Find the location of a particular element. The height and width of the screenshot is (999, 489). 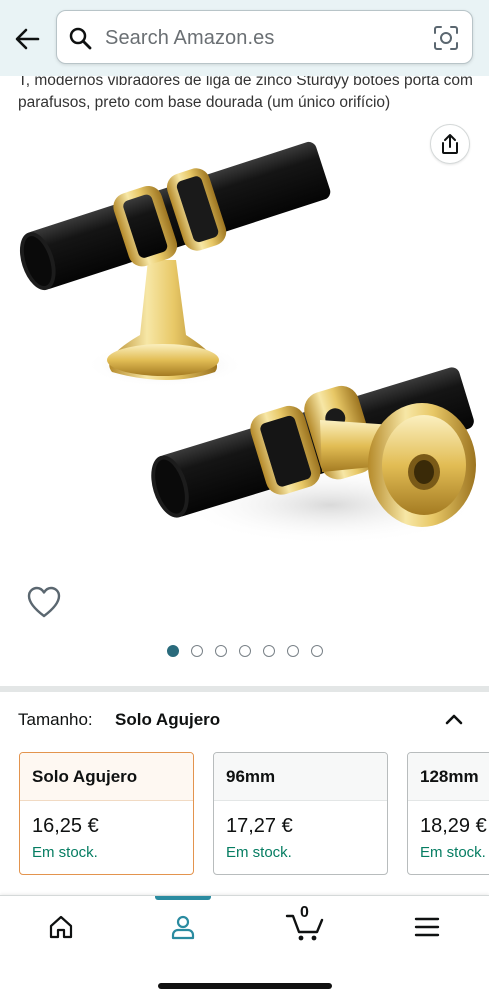

image-carousel-dots is located at coordinates (244, 651).